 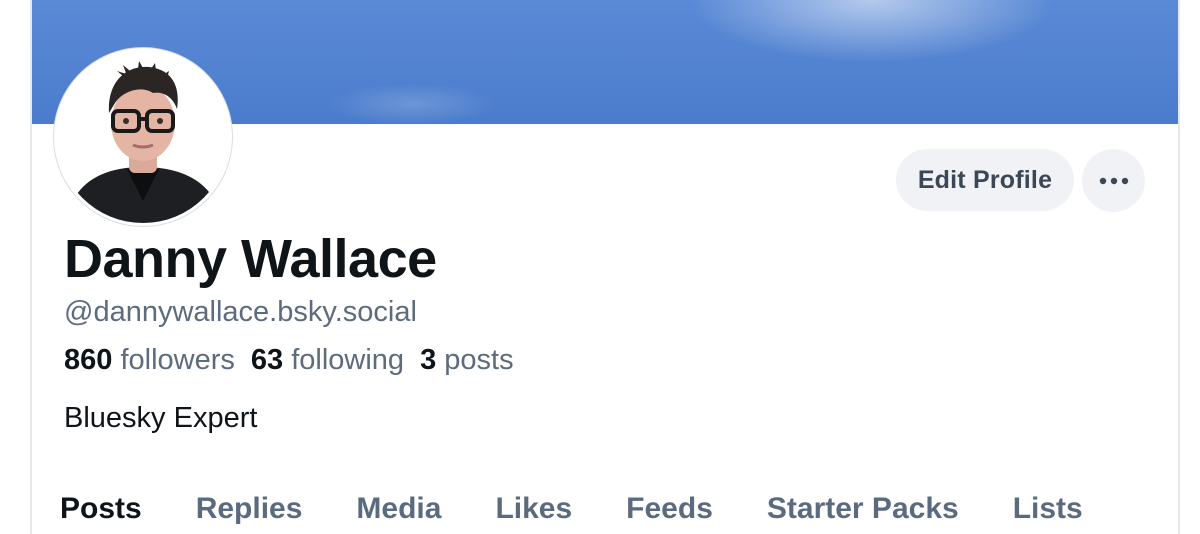 I want to click on following-label: following, so click(x=348, y=360).